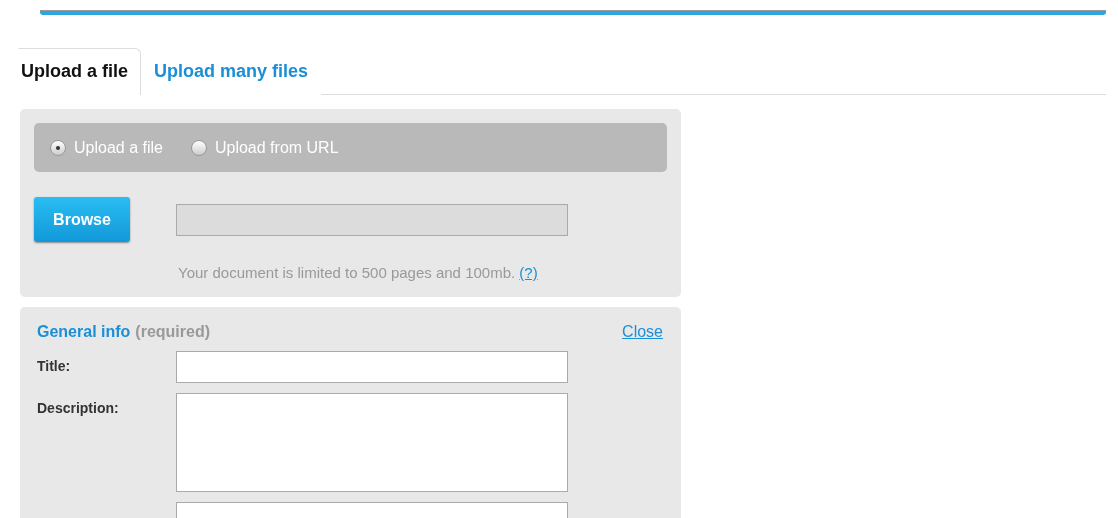 The width and height of the screenshot is (1118, 518). Describe the element at coordinates (372, 367) in the screenshot. I see `text-field` at that location.